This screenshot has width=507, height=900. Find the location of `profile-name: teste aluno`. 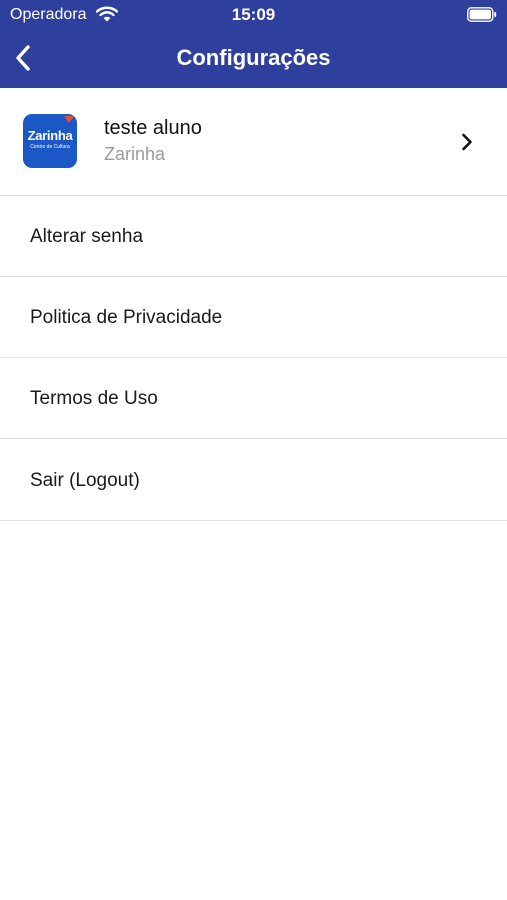

profile-name: teste aluno is located at coordinates (153, 128).